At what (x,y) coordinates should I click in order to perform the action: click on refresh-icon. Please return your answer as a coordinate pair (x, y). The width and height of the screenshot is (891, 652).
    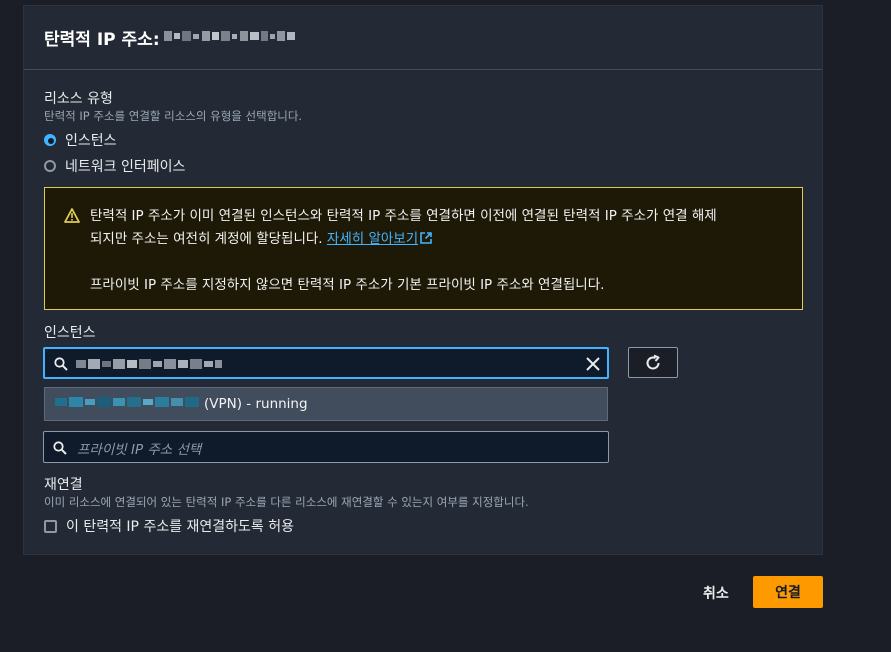
    Looking at the image, I should click on (653, 361).